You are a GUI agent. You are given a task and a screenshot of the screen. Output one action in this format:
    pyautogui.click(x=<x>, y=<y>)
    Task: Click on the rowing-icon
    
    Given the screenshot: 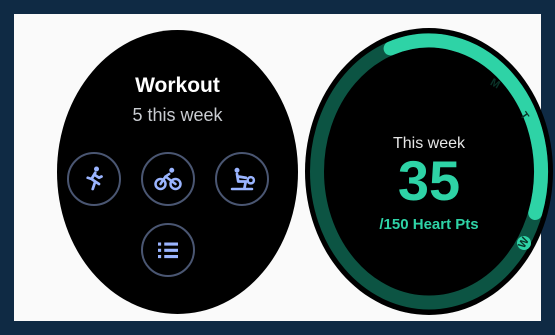 What is the action you would take?
    pyautogui.click(x=243, y=179)
    